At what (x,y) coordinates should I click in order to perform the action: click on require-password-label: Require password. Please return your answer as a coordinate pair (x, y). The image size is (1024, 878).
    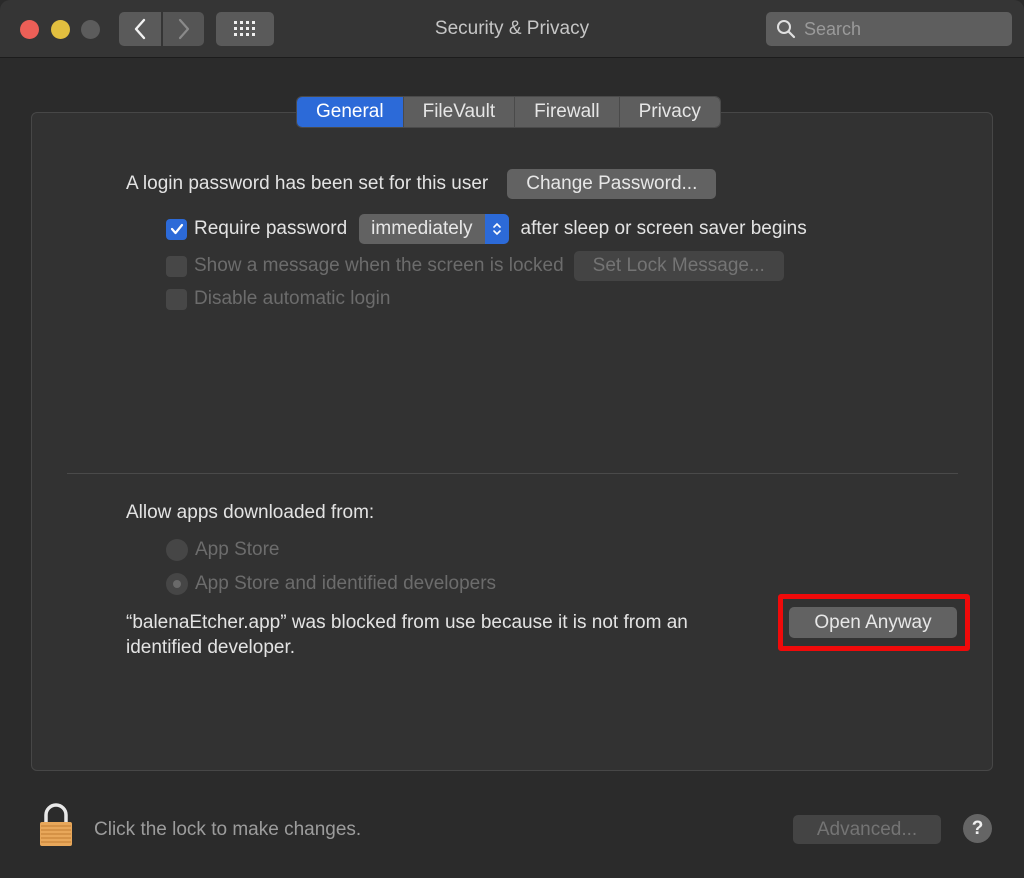
    Looking at the image, I should click on (271, 228).